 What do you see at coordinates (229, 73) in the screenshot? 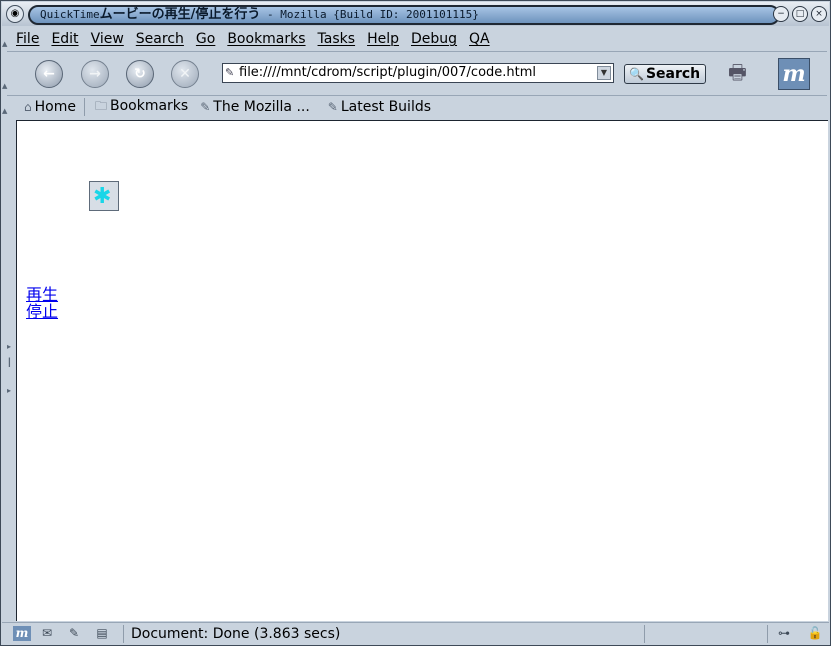
I see `page-proxy-icon: ✎` at bounding box center [229, 73].